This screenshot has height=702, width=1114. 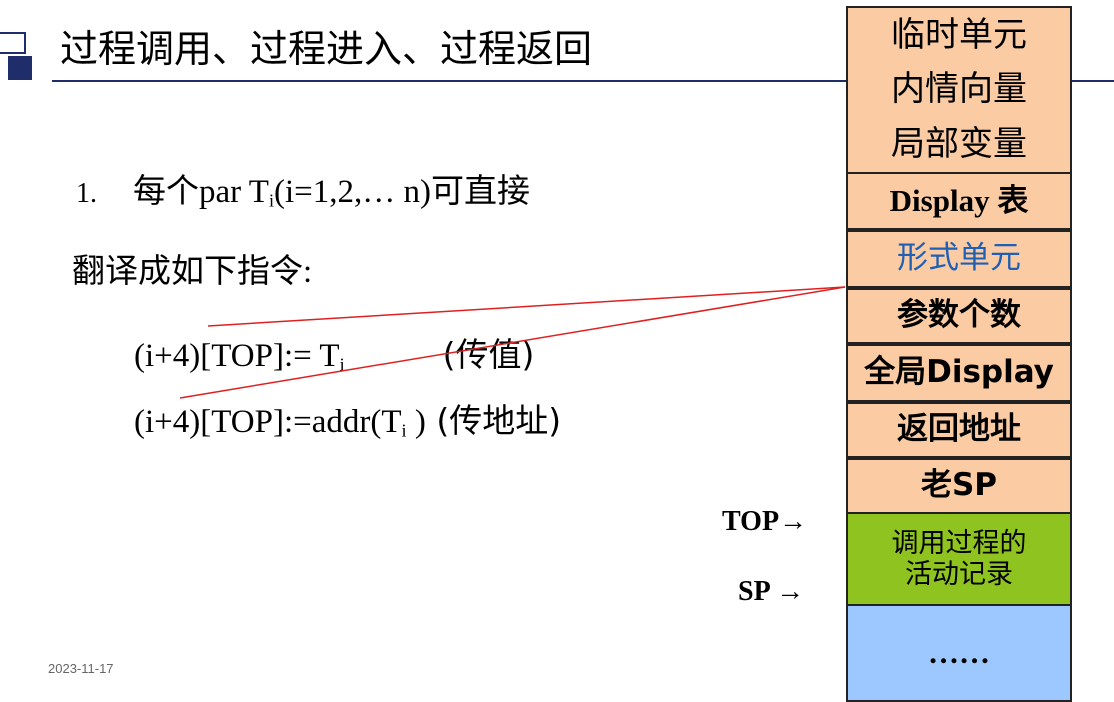 I want to click on cell-display-table: Display 表, so click(x=959, y=201).